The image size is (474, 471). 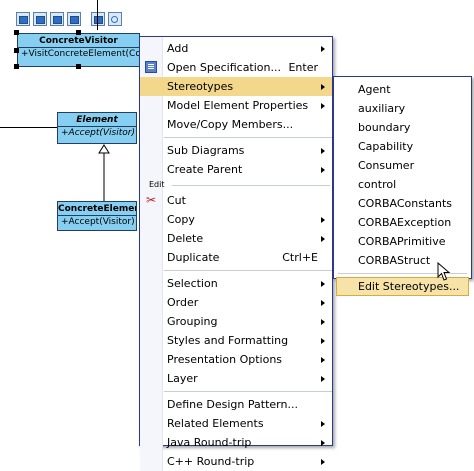 I want to click on stereotype-item: control, so click(x=402, y=184).